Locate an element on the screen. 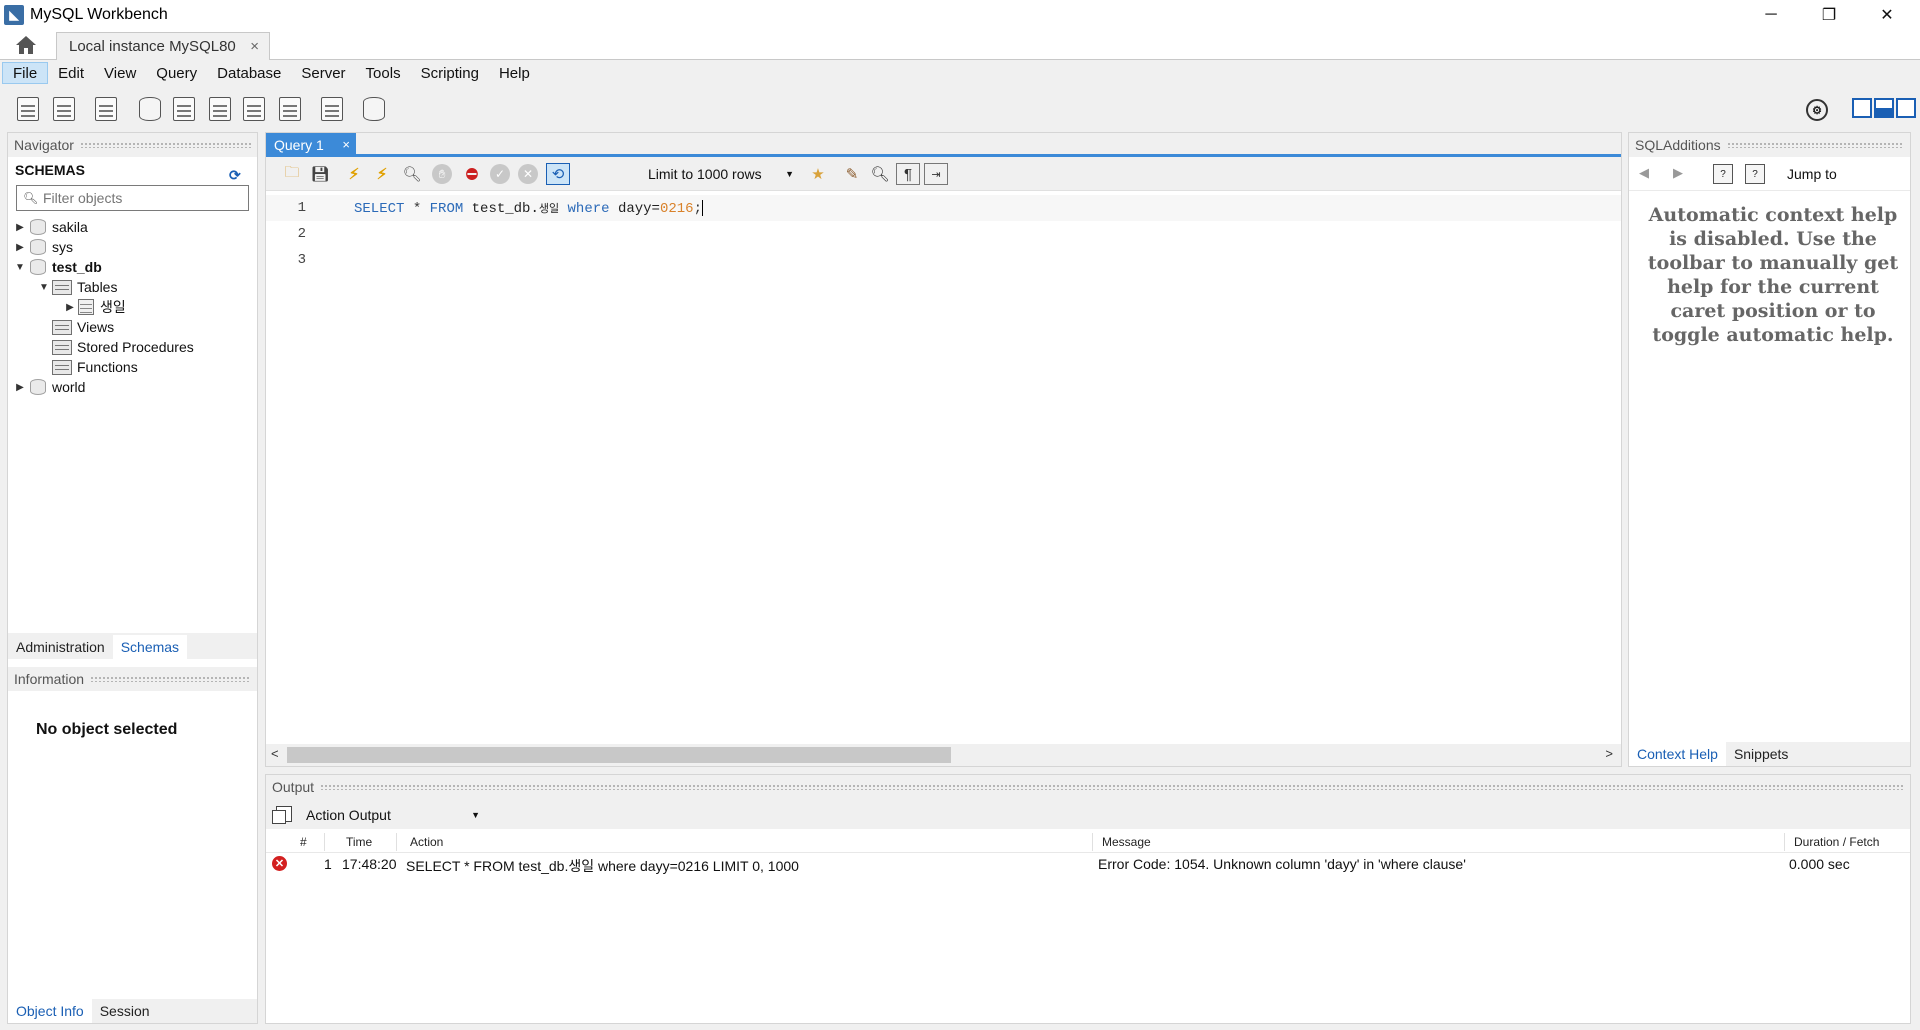 This screenshot has width=1920, height=1030. schema-sakila: ▶ sakila is located at coordinates (132, 227).